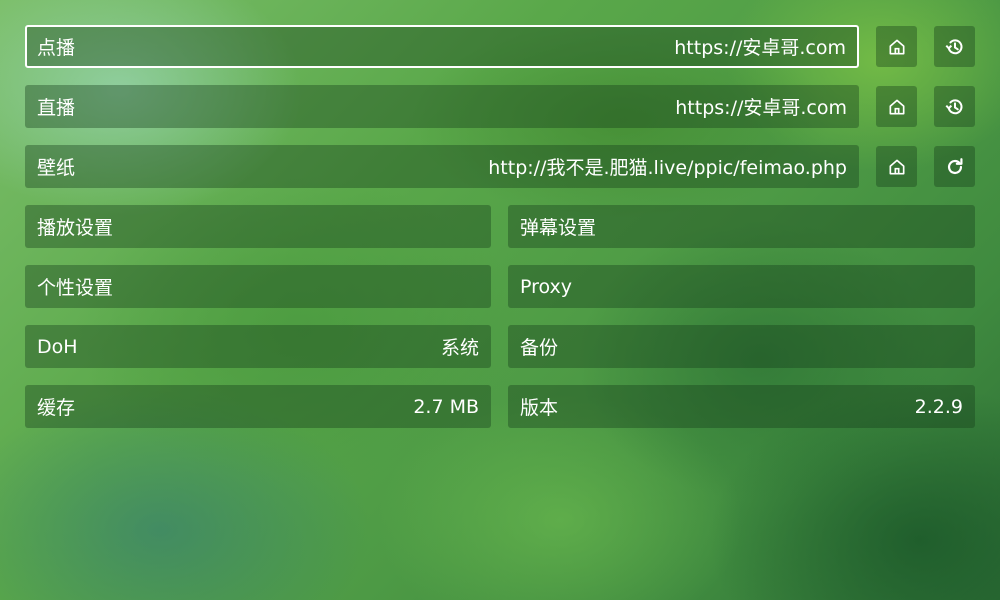  What do you see at coordinates (741, 406) in the screenshot?
I see `version-row: 版本 2.2.9` at bounding box center [741, 406].